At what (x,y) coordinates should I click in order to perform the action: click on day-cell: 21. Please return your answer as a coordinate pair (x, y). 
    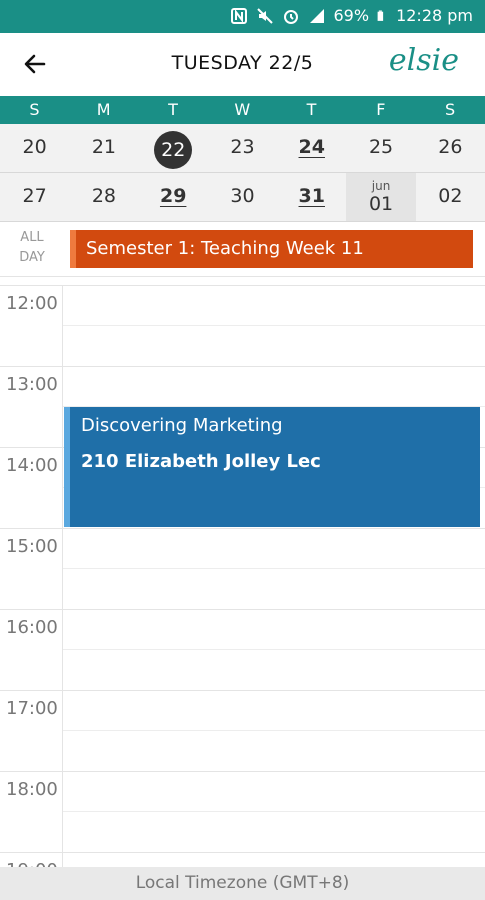
    Looking at the image, I should click on (103, 148).